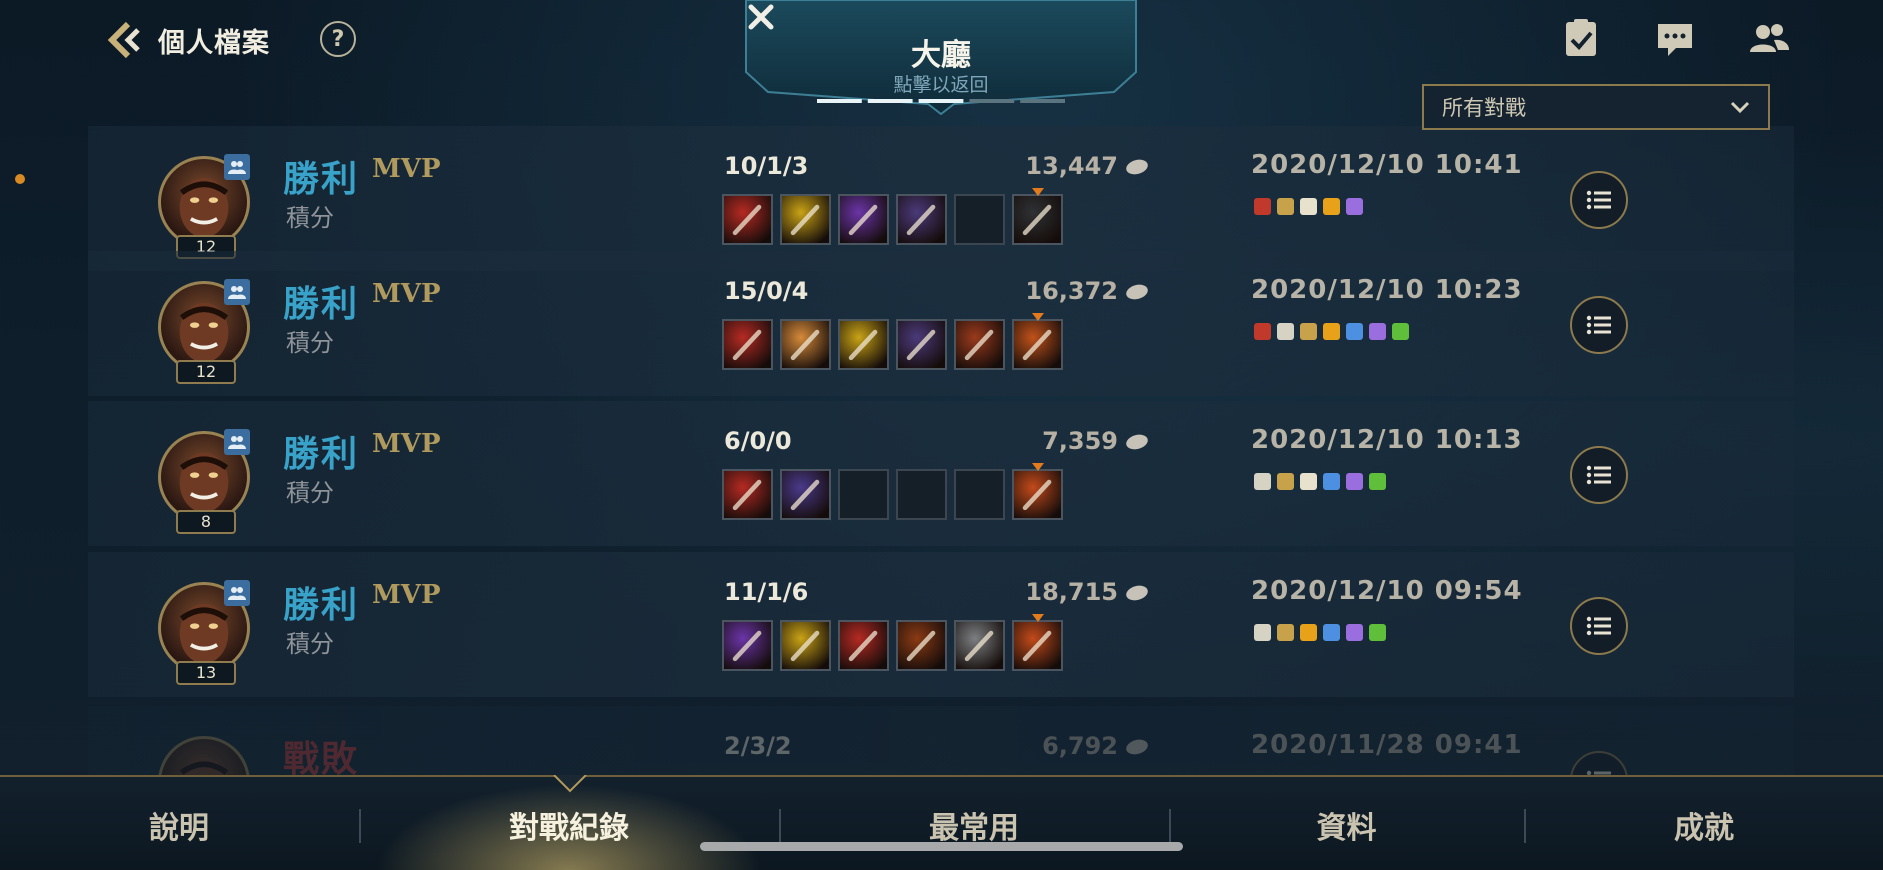 The image size is (1883, 870). Describe the element at coordinates (941, 740) in the screenshot. I see `match-row: 戰敗 2/3/2 6,792 2020/11/28 09:41` at that location.